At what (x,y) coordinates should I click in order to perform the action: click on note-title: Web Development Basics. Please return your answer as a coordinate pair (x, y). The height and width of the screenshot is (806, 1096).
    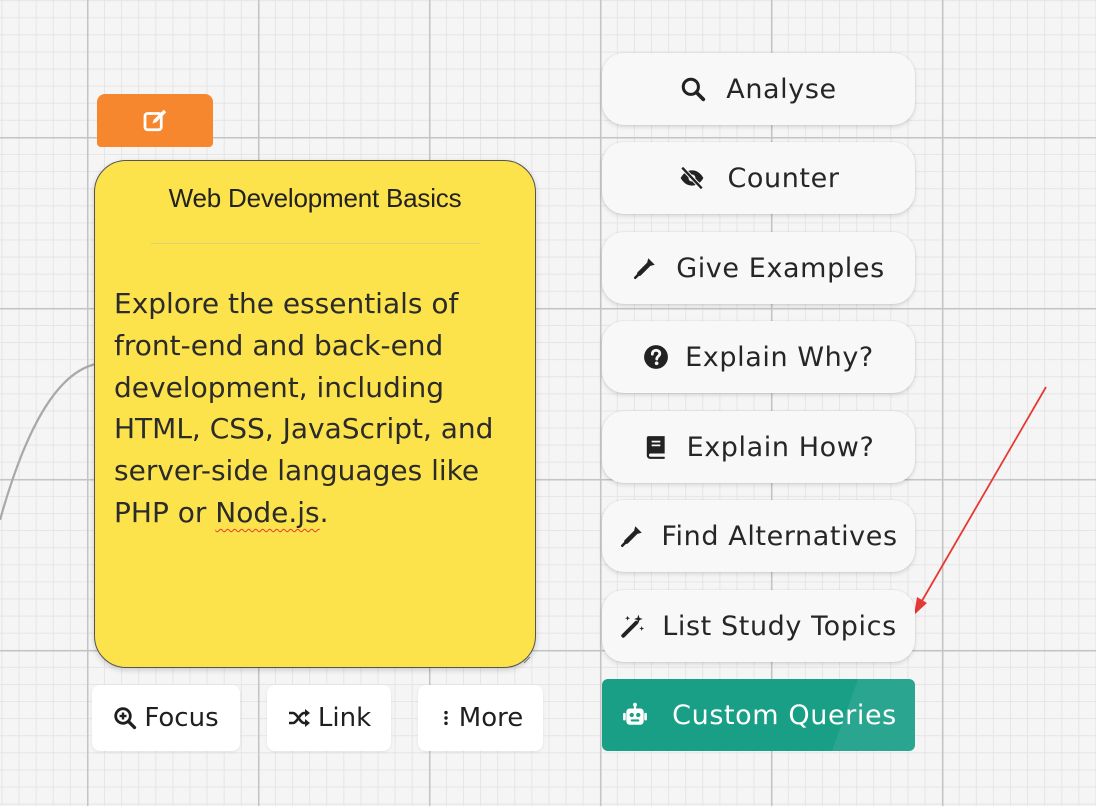
    Looking at the image, I should click on (315, 198).